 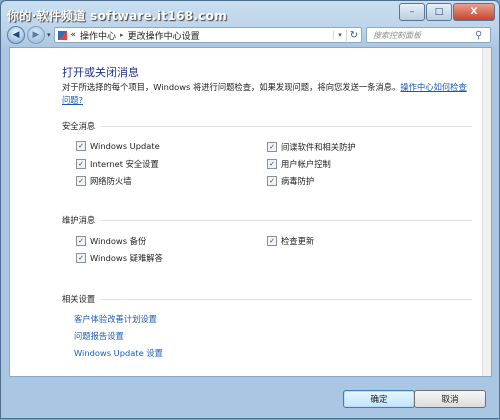 I want to click on cancel-button: 取消, so click(x=450, y=399).